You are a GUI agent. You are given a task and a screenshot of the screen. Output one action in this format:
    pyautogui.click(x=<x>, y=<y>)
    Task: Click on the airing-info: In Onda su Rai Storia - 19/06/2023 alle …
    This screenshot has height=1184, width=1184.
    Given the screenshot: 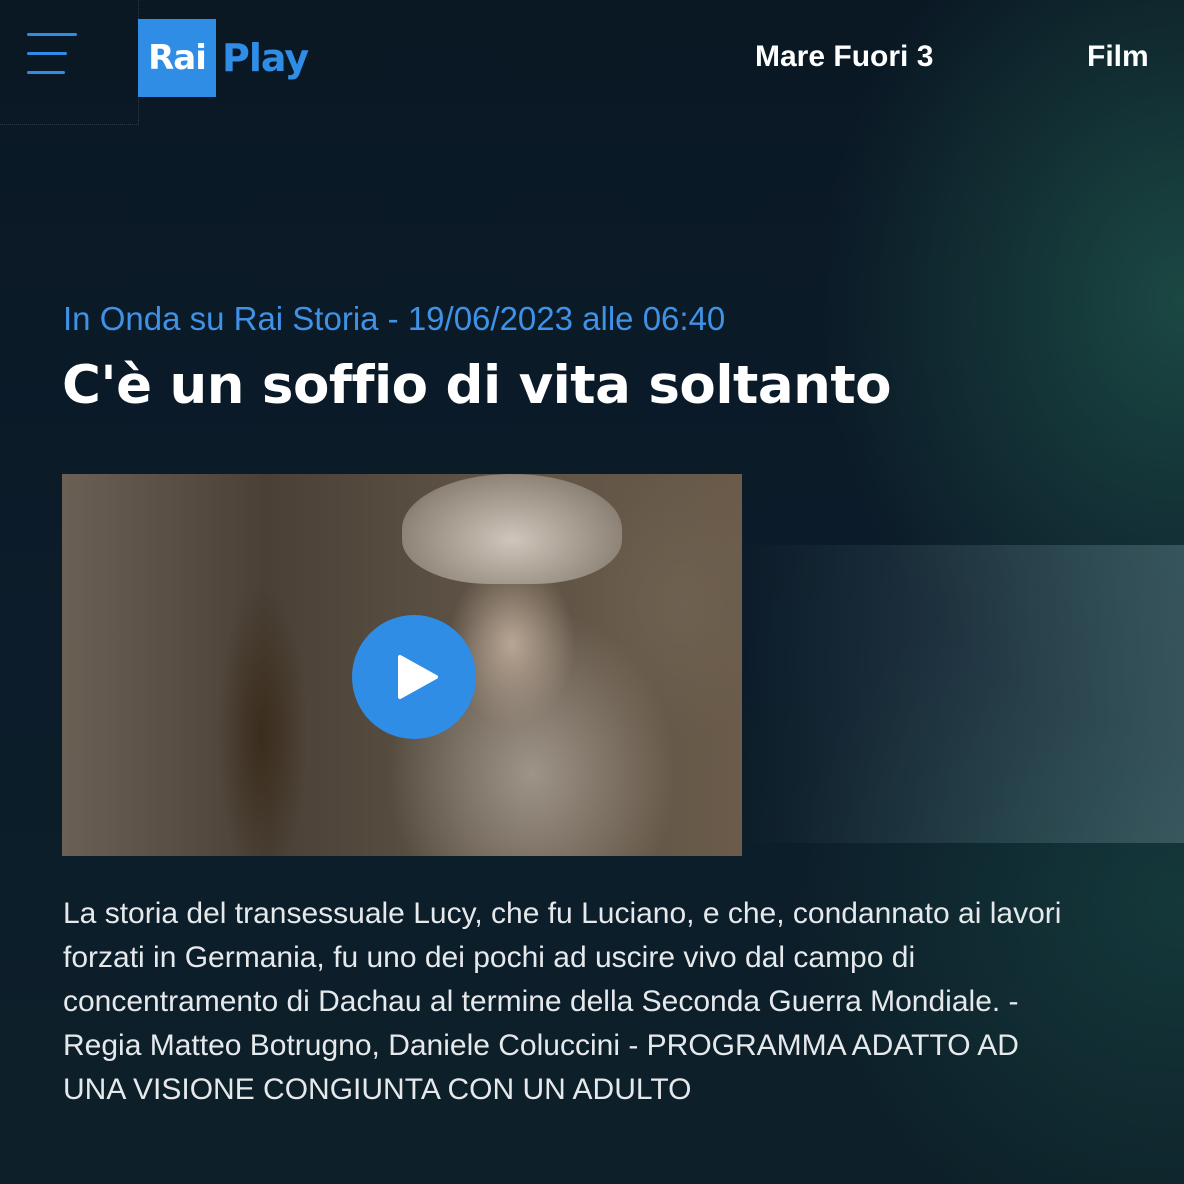 What is the action you would take?
    pyautogui.click(x=394, y=318)
    